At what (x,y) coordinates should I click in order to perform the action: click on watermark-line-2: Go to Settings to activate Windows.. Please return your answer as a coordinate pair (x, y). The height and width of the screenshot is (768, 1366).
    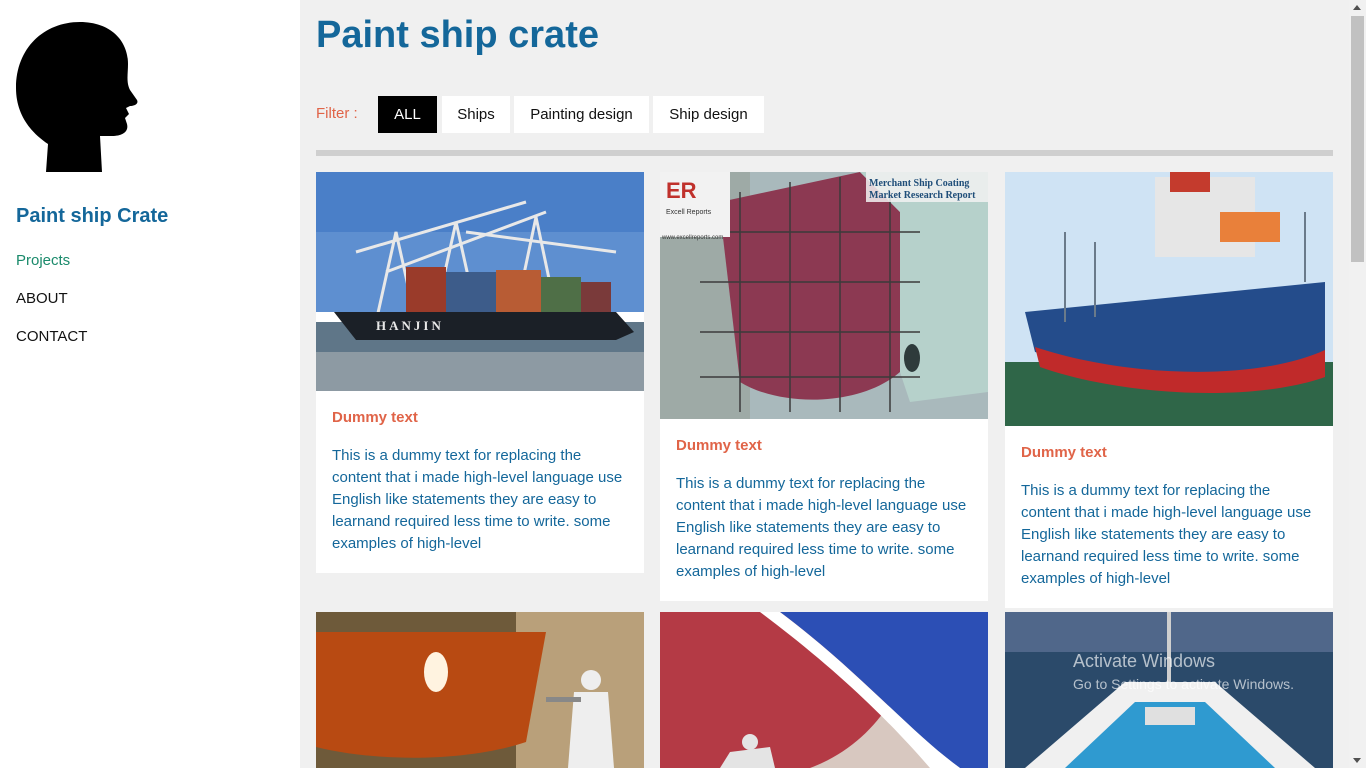
    Looking at the image, I should click on (1183, 684).